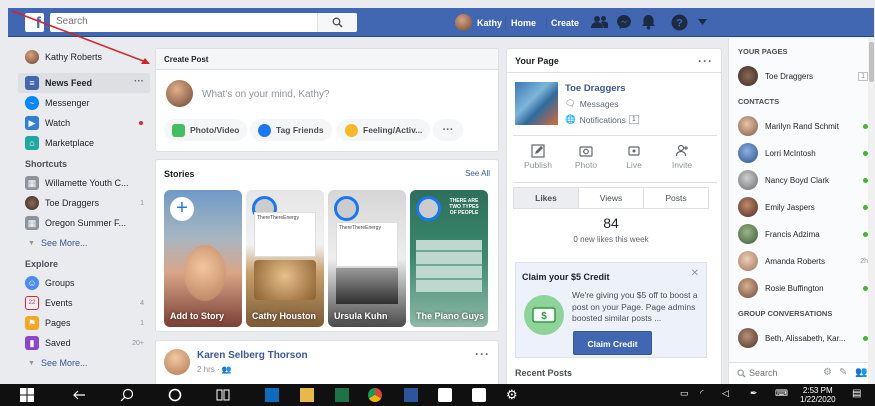 This screenshot has width=875, height=406. I want to click on sidebar-item-shortcut: Toe Draggers 1, so click(84, 203).